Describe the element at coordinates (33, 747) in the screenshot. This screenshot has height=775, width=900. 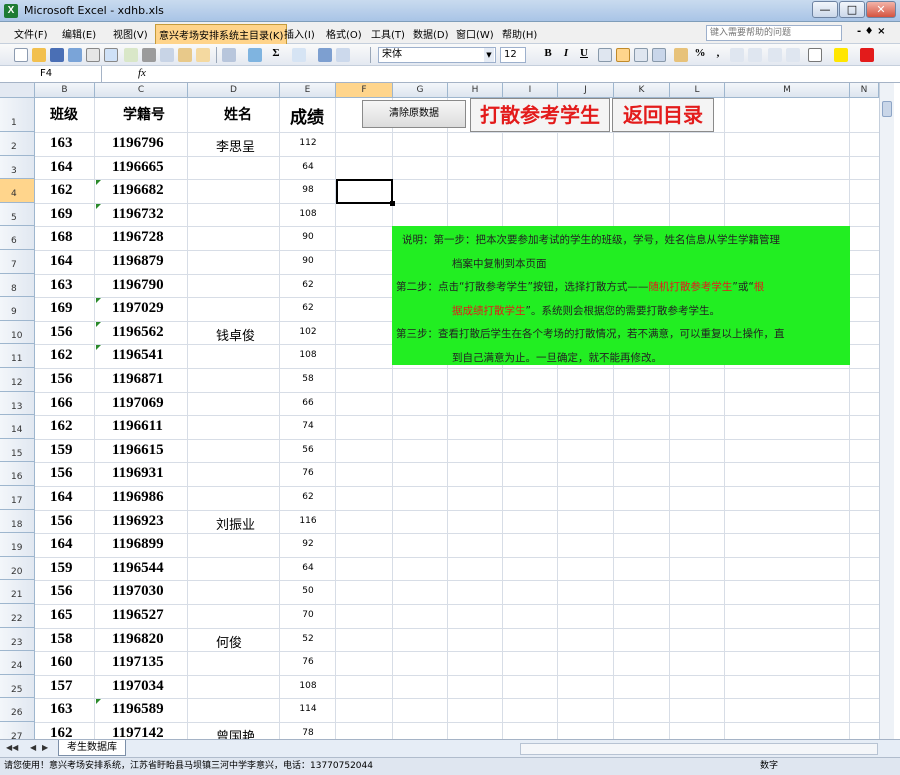
I see `prev-sheet-icon: ◀` at that location.